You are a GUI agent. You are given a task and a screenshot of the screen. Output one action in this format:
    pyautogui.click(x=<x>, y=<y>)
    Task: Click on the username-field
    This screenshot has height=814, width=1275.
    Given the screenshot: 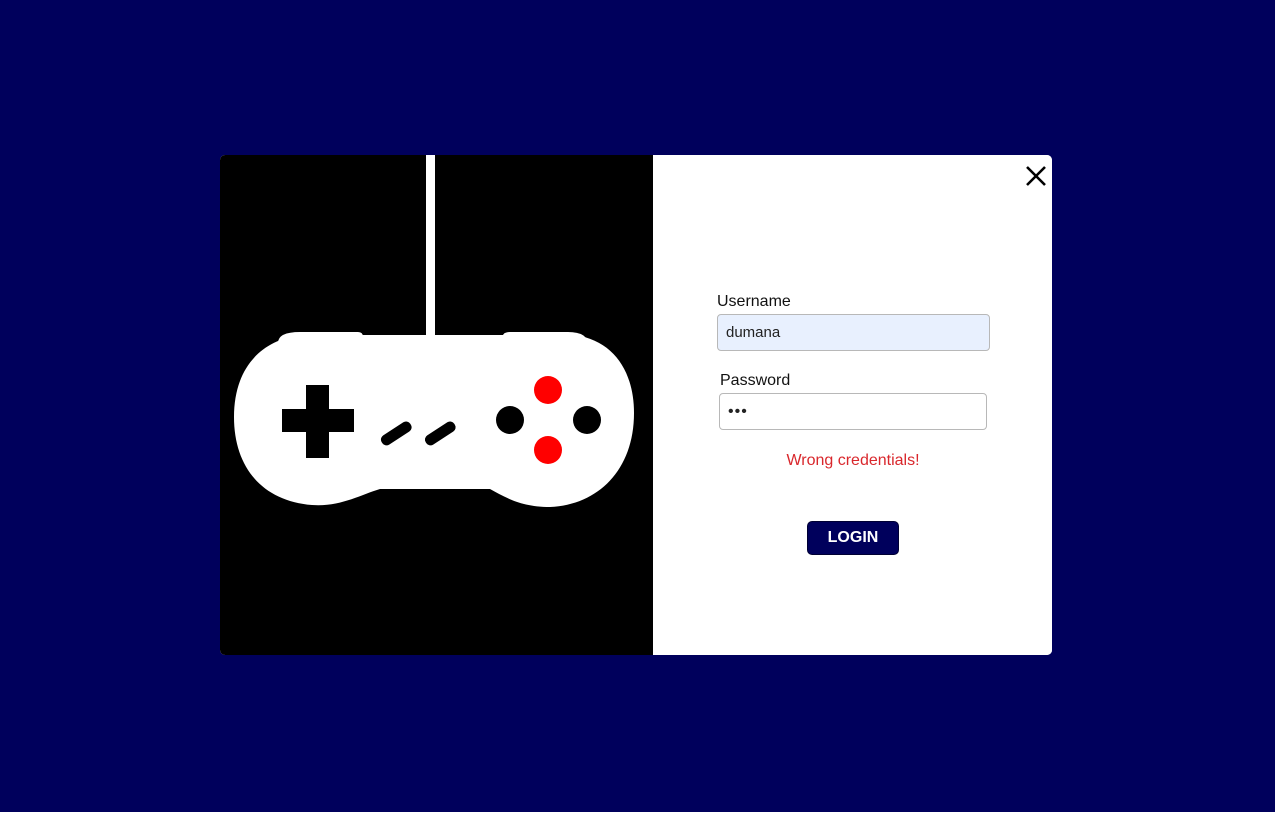 What is the action you would take?
    pyautogui.click(x=853, y=332)
    